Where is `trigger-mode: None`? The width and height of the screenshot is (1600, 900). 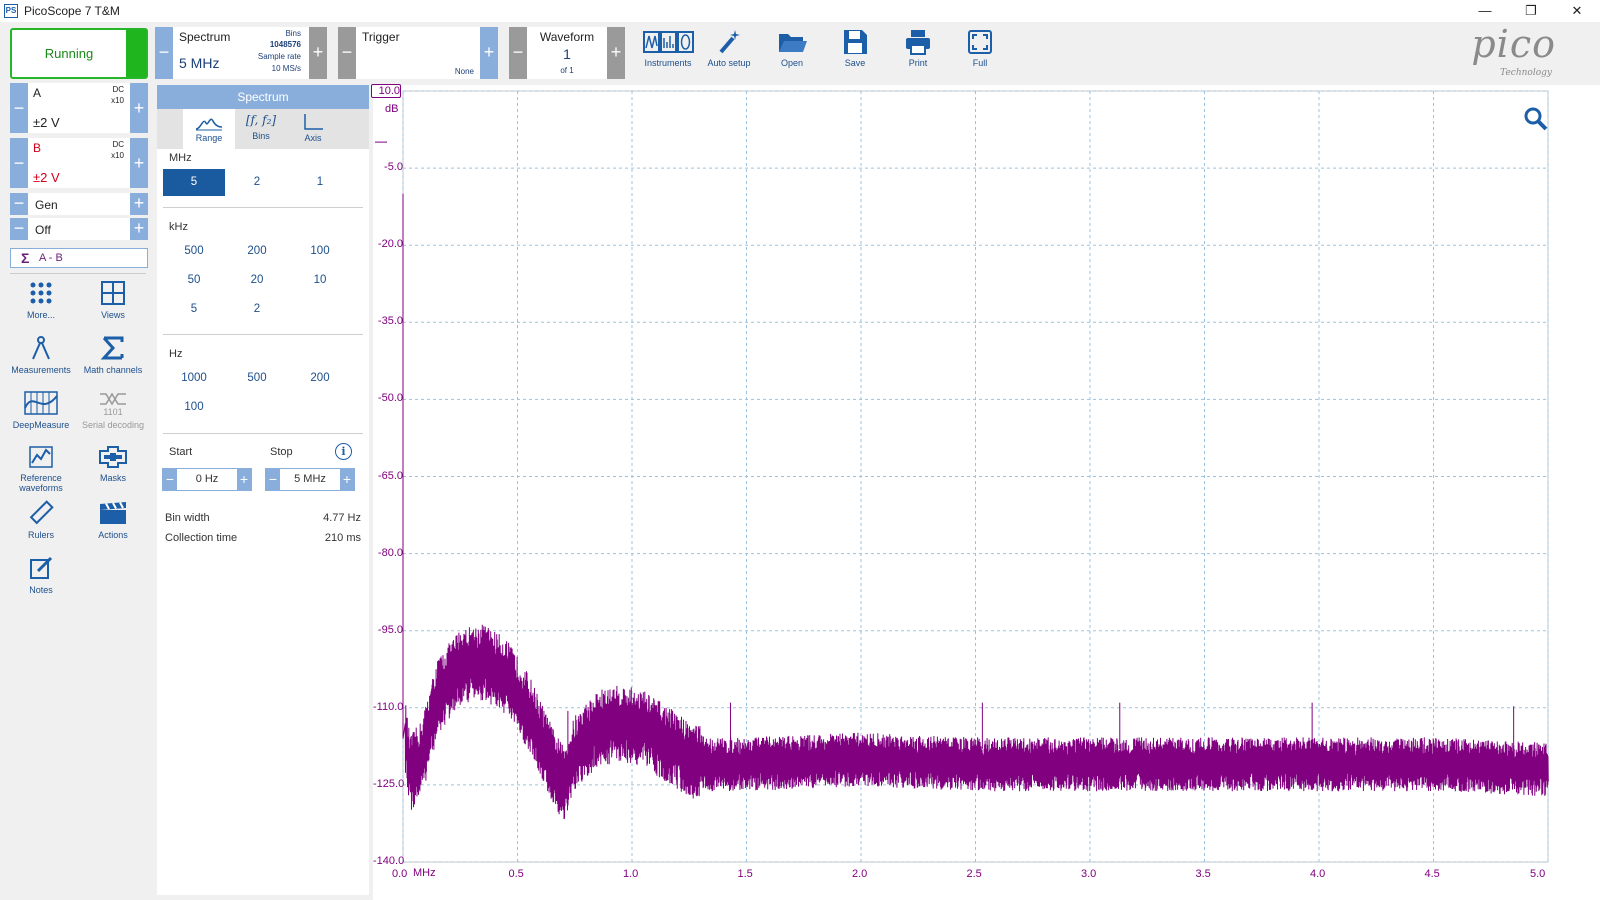 trigger-mode: None is located at coordinates (464, 71).